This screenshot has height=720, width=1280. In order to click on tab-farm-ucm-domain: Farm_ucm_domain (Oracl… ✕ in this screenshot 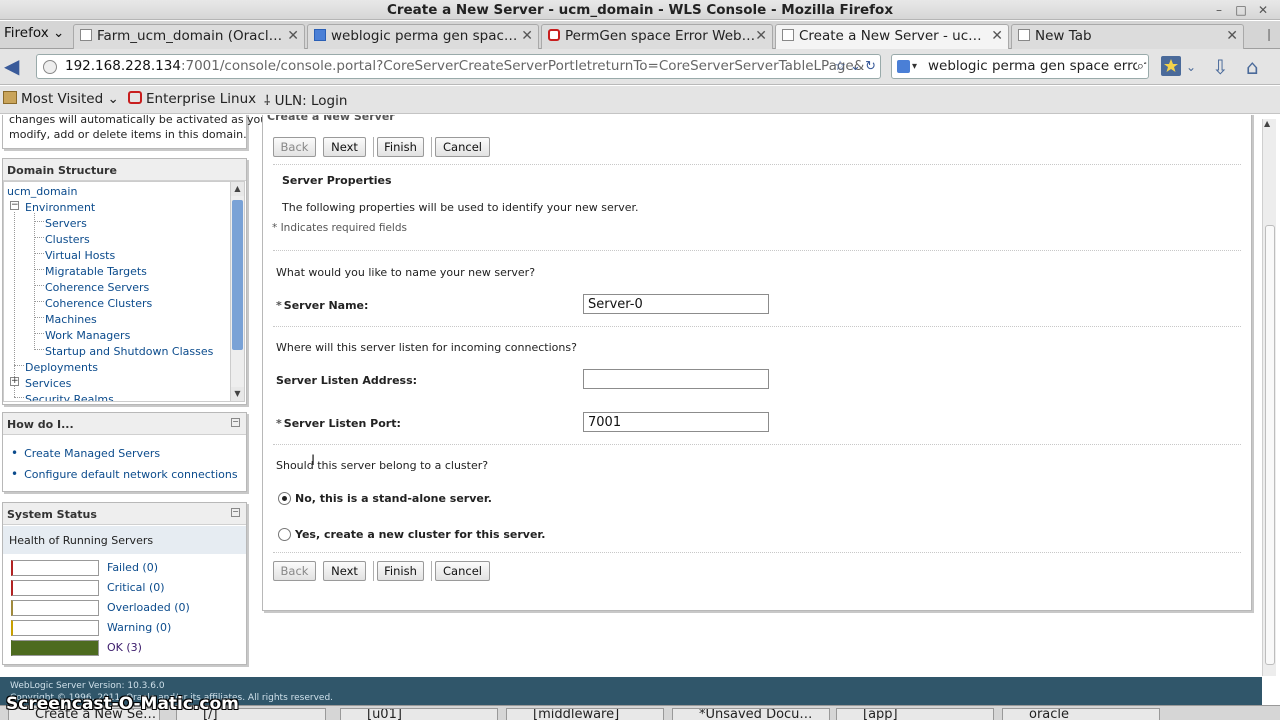, I will do `click(189, 36)`.